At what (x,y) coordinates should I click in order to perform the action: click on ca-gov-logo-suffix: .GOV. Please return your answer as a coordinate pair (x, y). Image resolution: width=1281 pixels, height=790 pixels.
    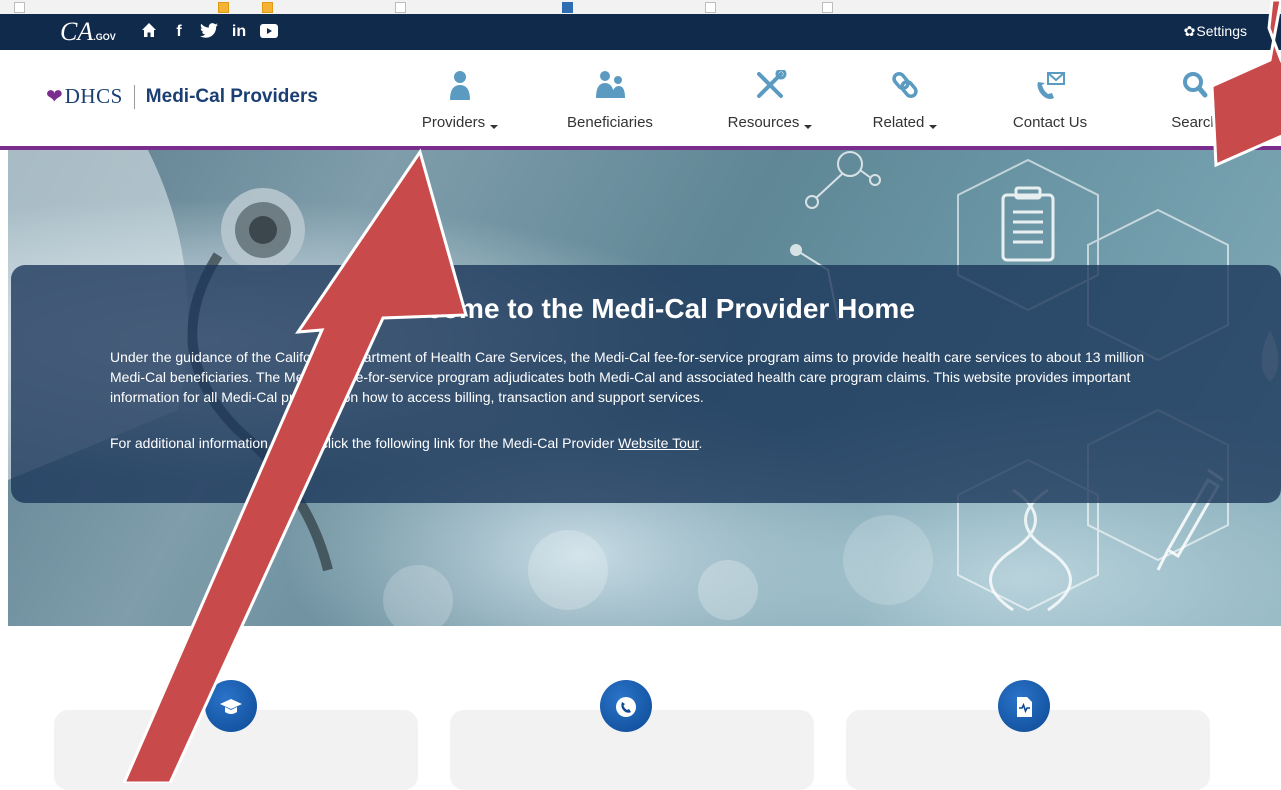
    Looking at the image, I should click on (104, 37).